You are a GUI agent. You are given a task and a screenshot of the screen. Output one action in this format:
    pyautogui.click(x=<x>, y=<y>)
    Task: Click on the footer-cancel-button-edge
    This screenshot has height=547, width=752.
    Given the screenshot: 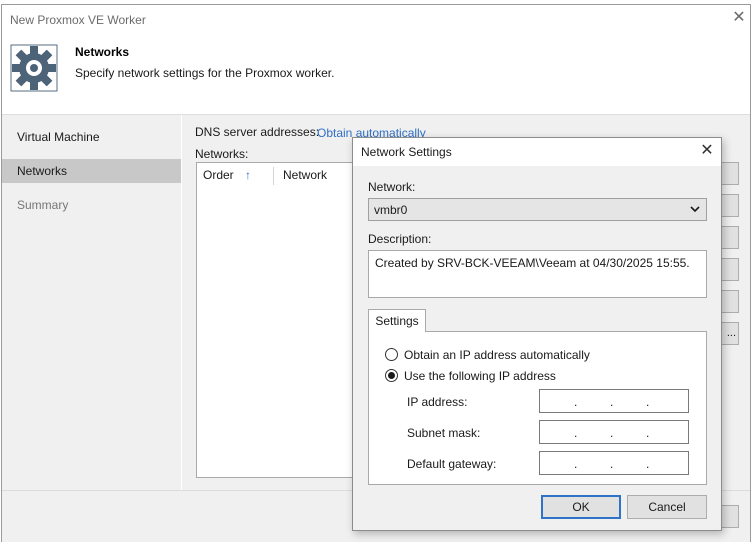 What is the action you would take?
    pyautogui.click(x=730, y=516)
    